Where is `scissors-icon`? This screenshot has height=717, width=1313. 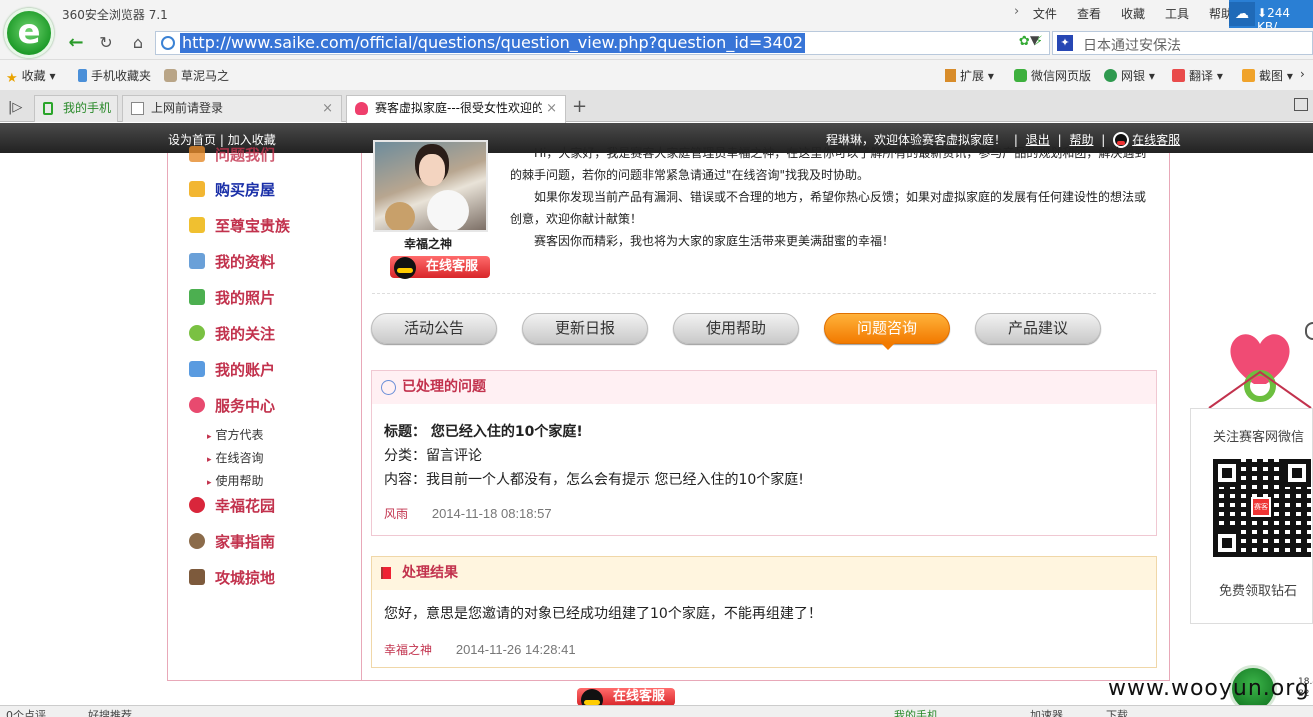 scissors-icon is located at coordinates (1248, 75).